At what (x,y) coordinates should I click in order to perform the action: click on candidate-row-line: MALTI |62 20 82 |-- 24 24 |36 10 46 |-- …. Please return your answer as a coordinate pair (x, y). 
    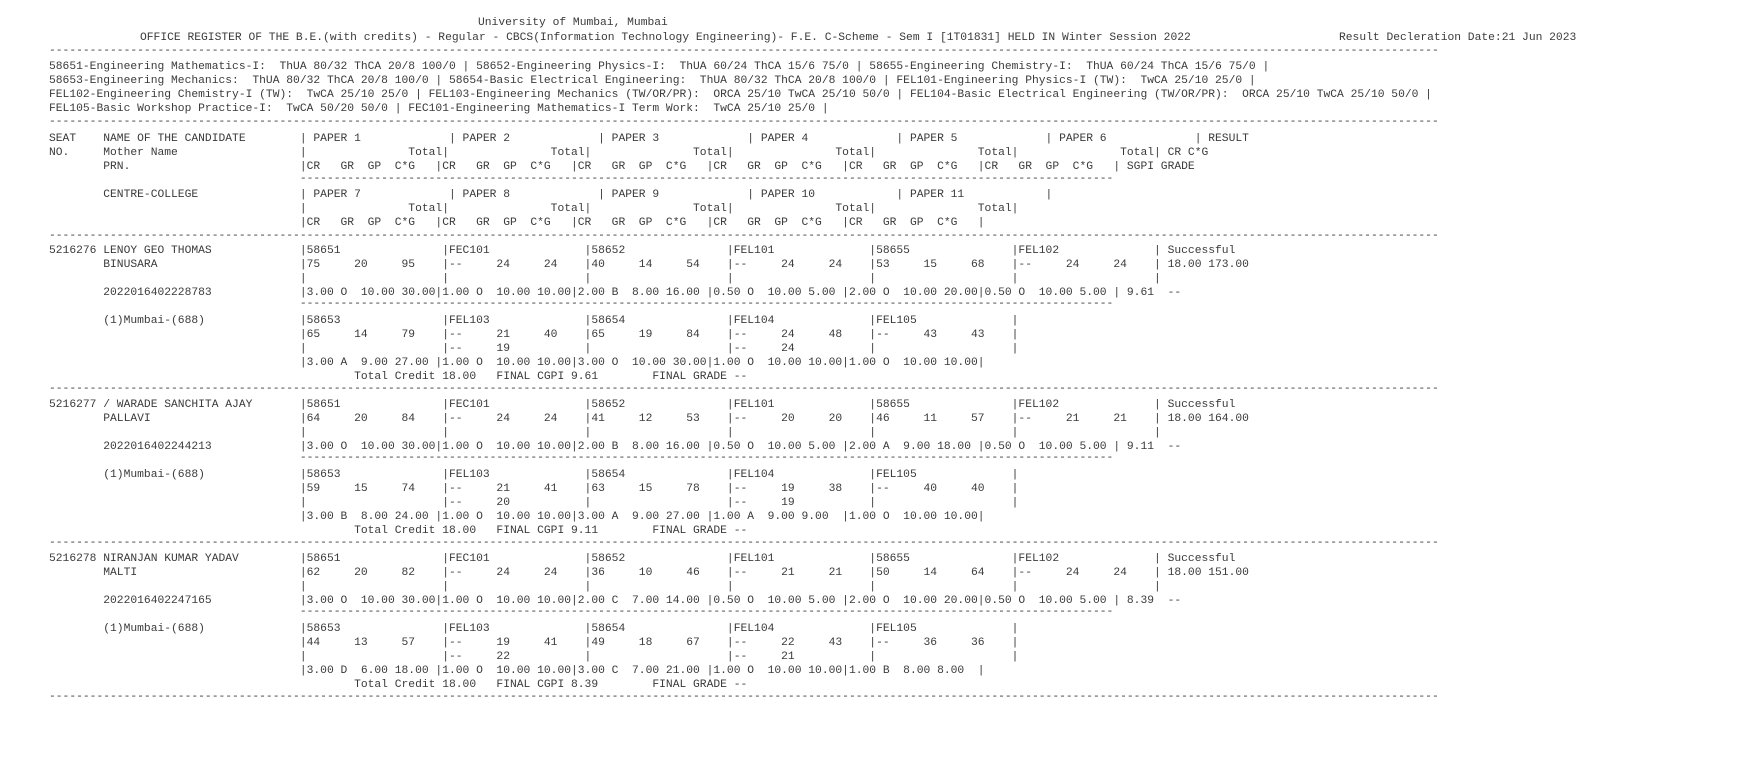
    Looking at the image, I should click on (649, 573).